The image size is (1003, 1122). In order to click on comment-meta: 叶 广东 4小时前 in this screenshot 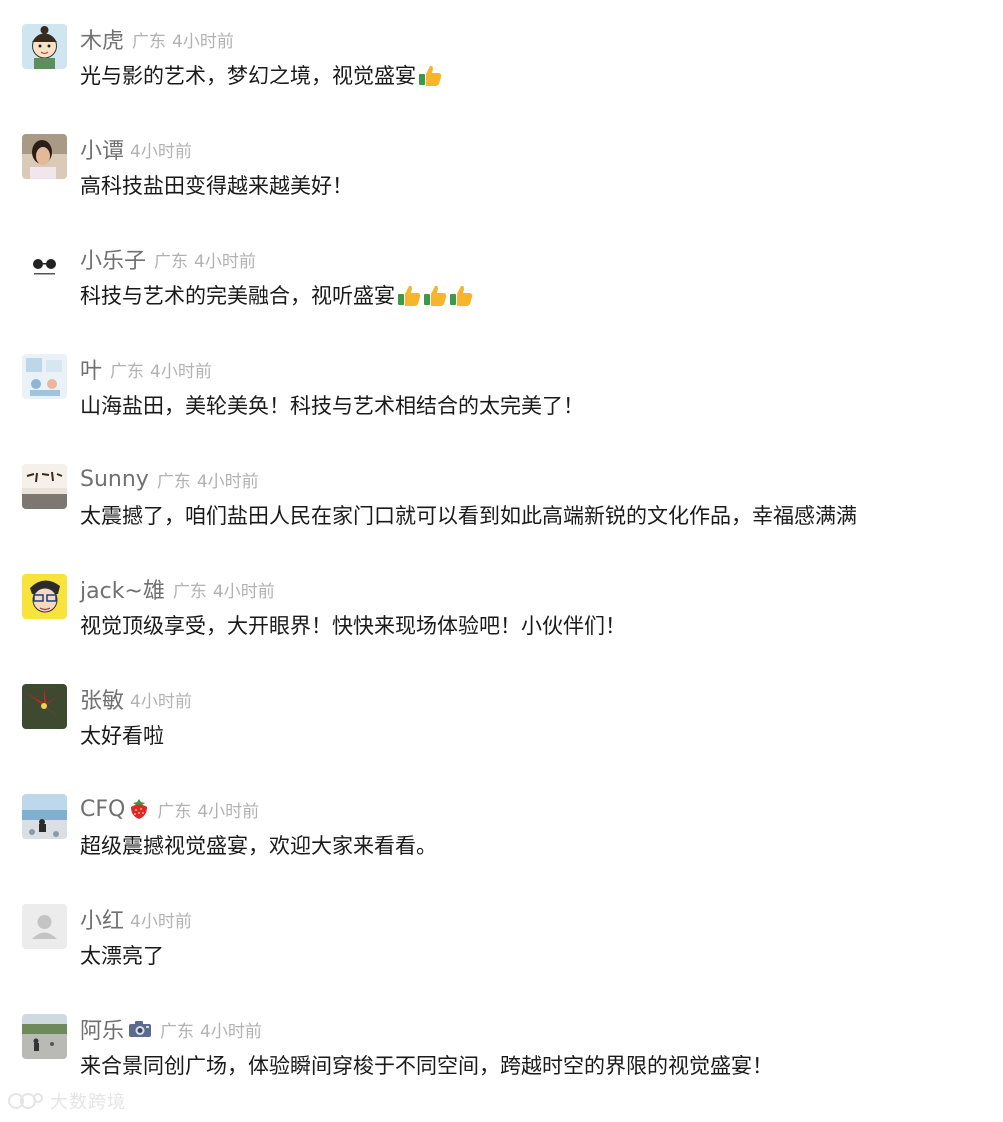, I will do `click(146, 369)`.